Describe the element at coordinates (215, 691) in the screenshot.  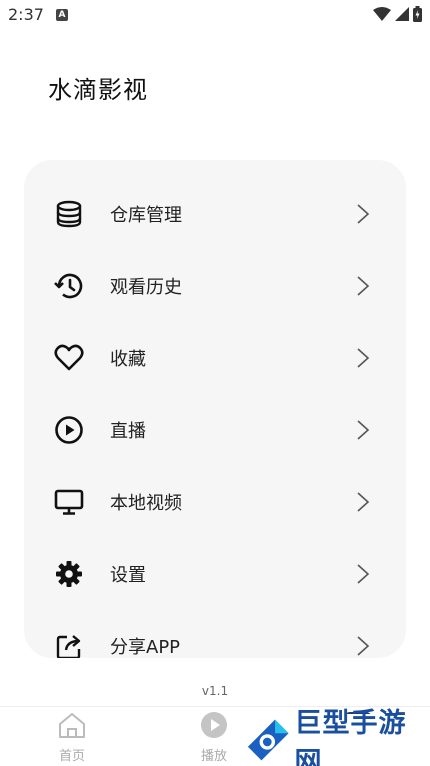
I see `version-label: v1.1` at that location.